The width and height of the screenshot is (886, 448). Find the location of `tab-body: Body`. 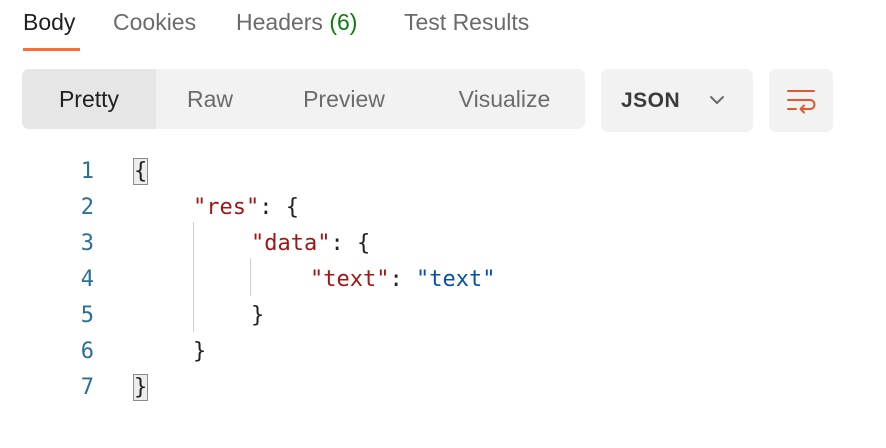

tab-body: Body is located at coordinates (49, 22).